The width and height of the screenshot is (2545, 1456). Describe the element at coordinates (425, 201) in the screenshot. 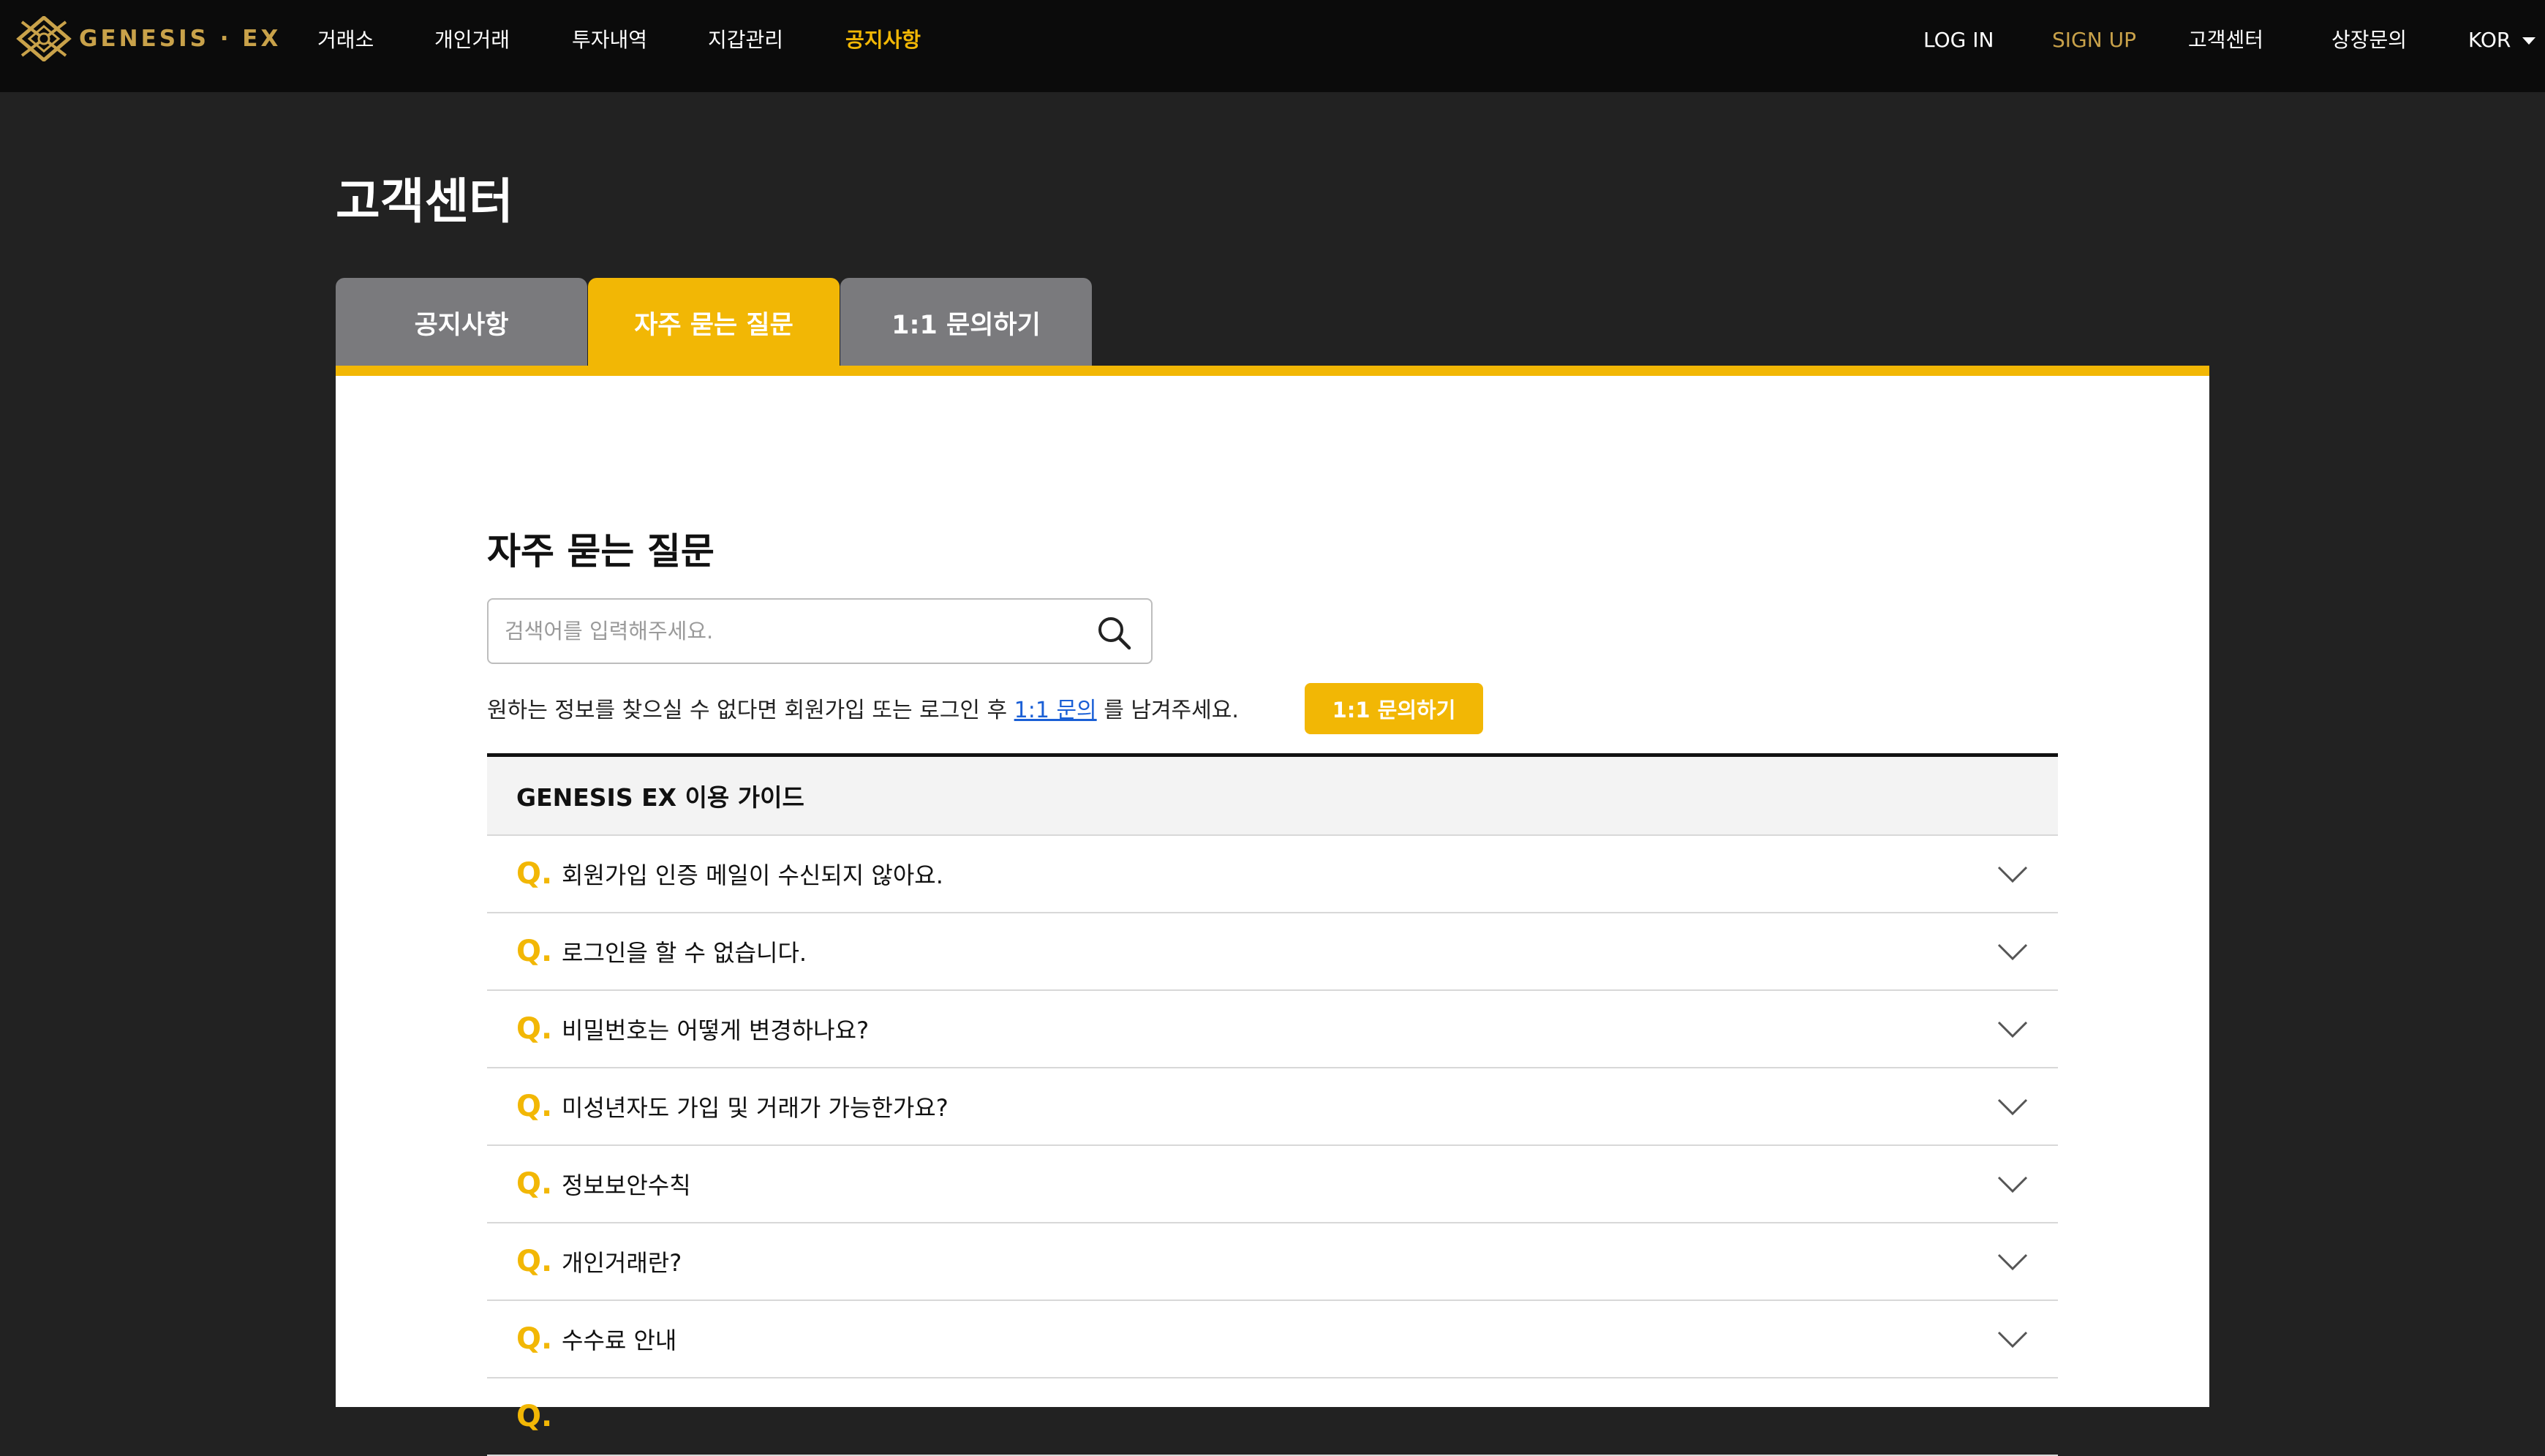

I see `page-title: 고객센터` at that location.